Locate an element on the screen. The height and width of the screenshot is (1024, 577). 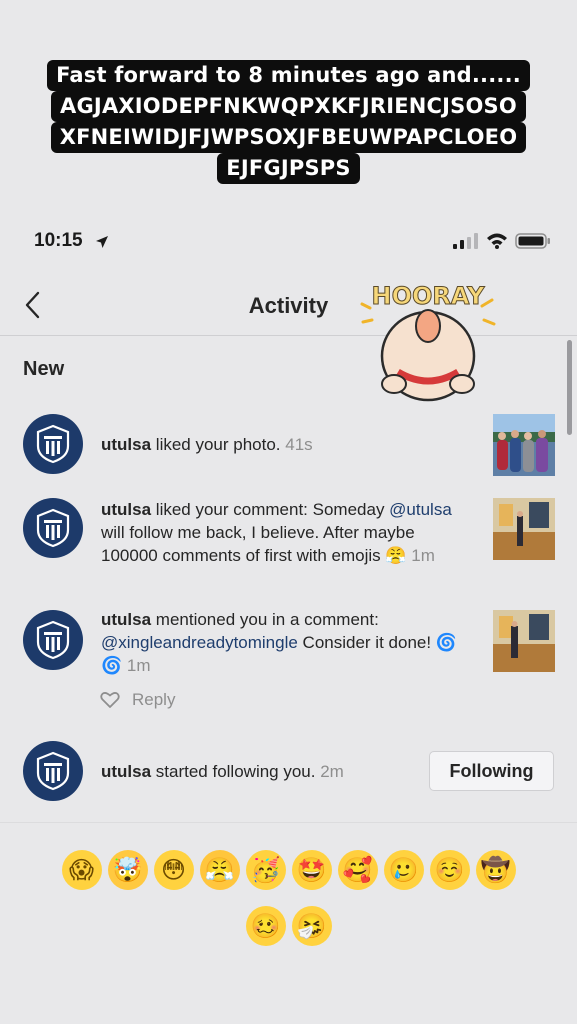
activity-text: utulsa started following you. 2m is located at coordinates (261, 771).